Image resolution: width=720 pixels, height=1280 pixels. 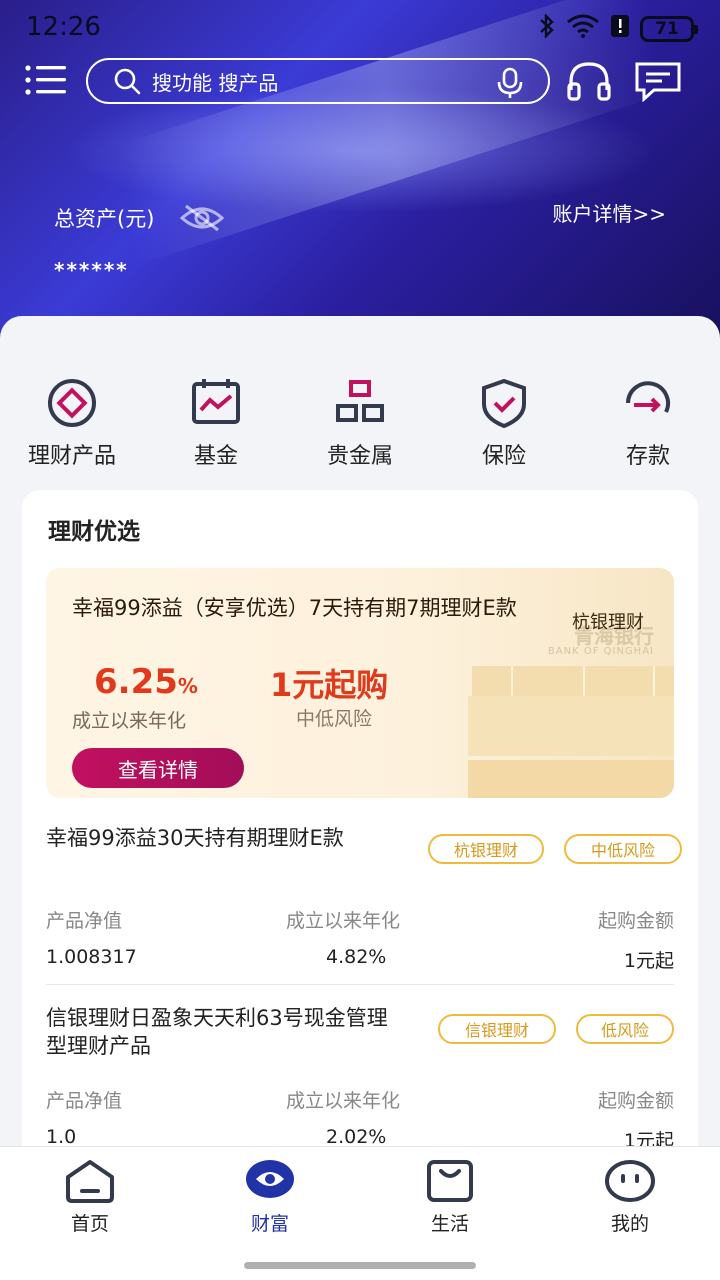 What do you see at coordinates (450, 1181) in the screenshot?
I see `life-bag-icon` at bounding box center [450, 1181].